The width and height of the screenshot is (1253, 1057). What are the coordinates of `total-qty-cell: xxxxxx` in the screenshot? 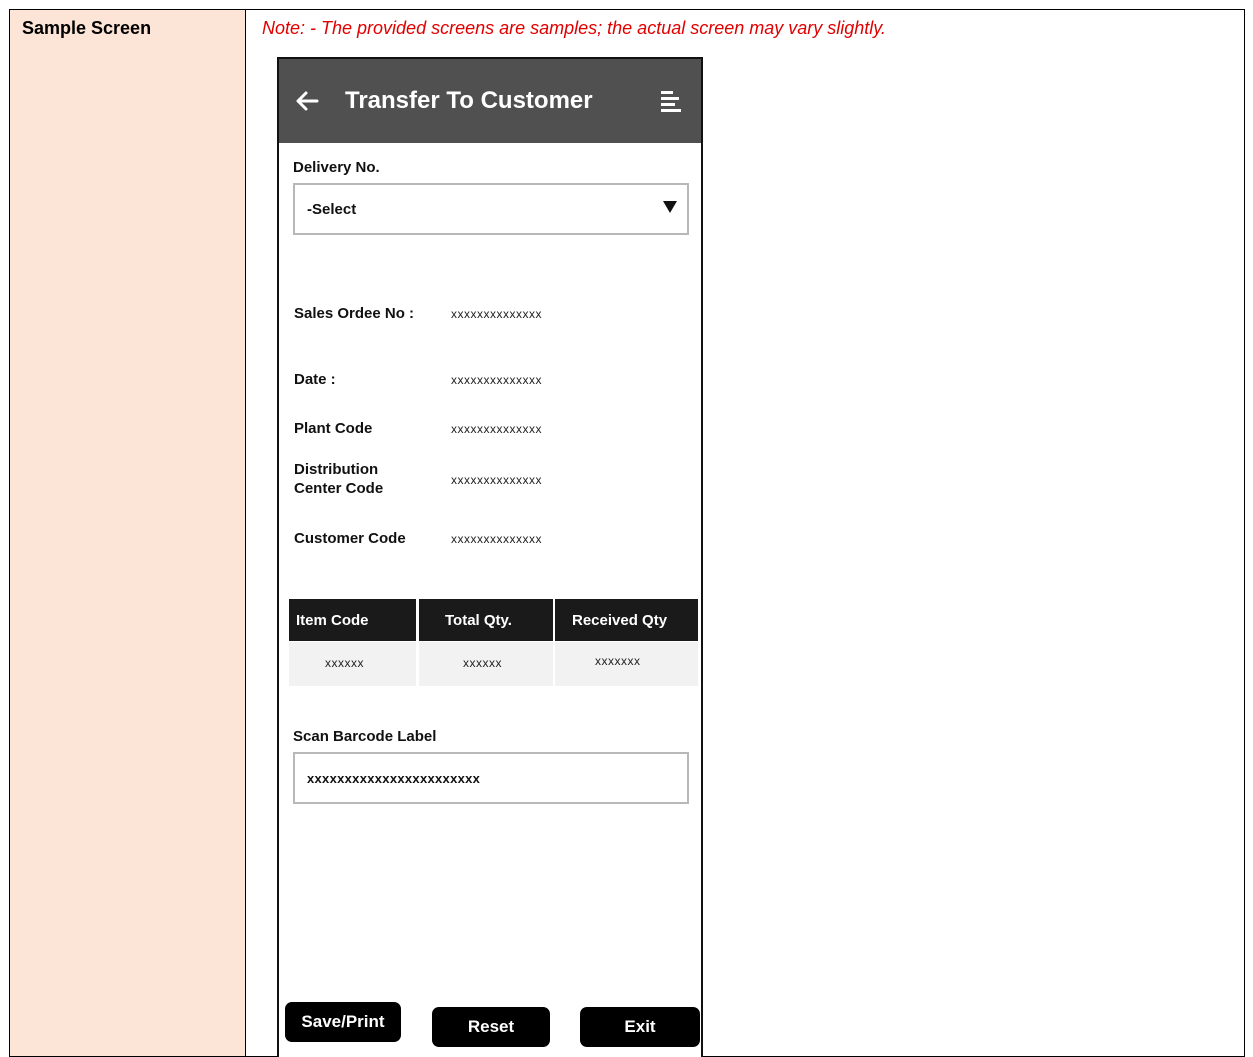 It's located at (482, 663).